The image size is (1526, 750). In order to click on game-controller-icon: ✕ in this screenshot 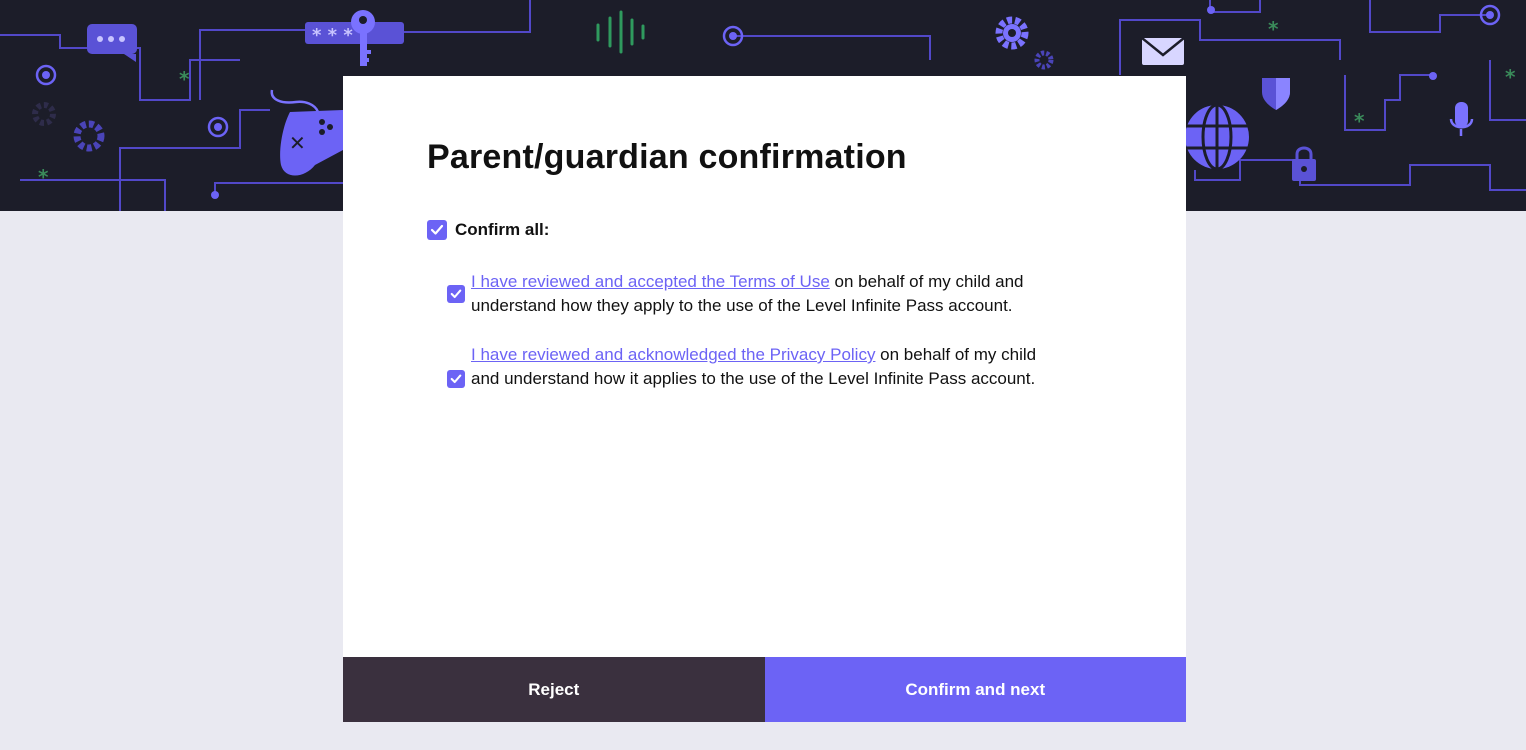, I will do `click(306, 132)`.